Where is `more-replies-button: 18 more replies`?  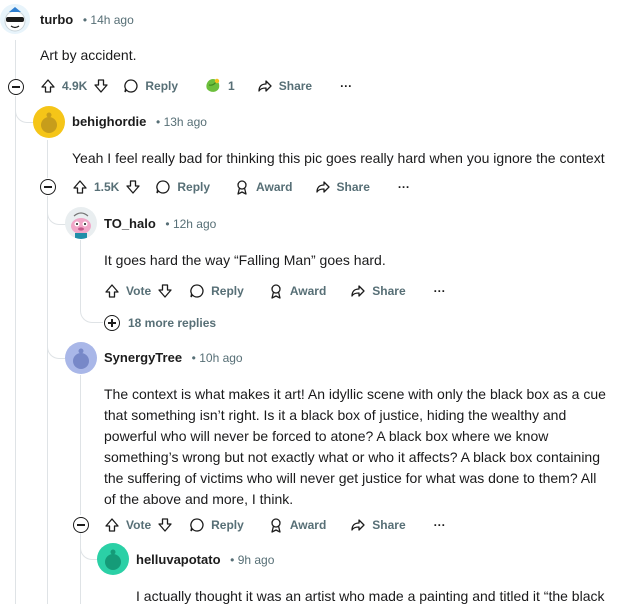
more-replies-button: 18 more replies is located at coordinates (160, 323).